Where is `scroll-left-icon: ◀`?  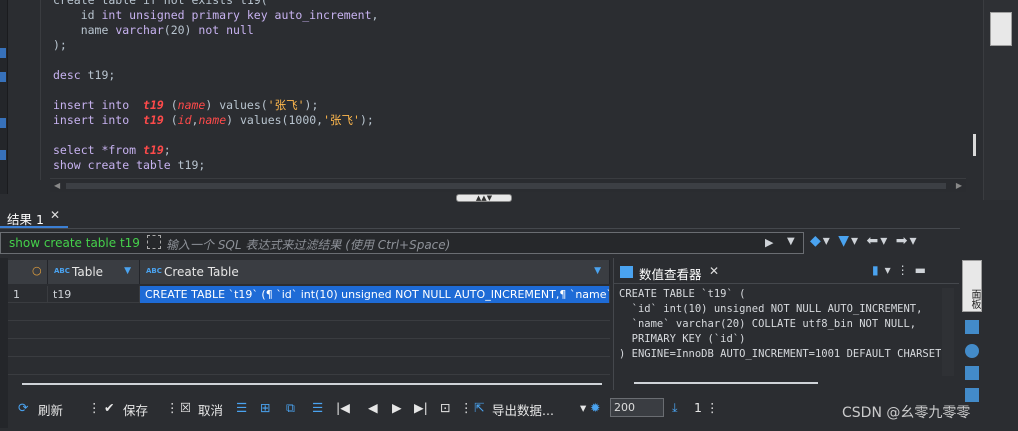 scroll-left-icon: ◀ is located at coordinates (57, 185).